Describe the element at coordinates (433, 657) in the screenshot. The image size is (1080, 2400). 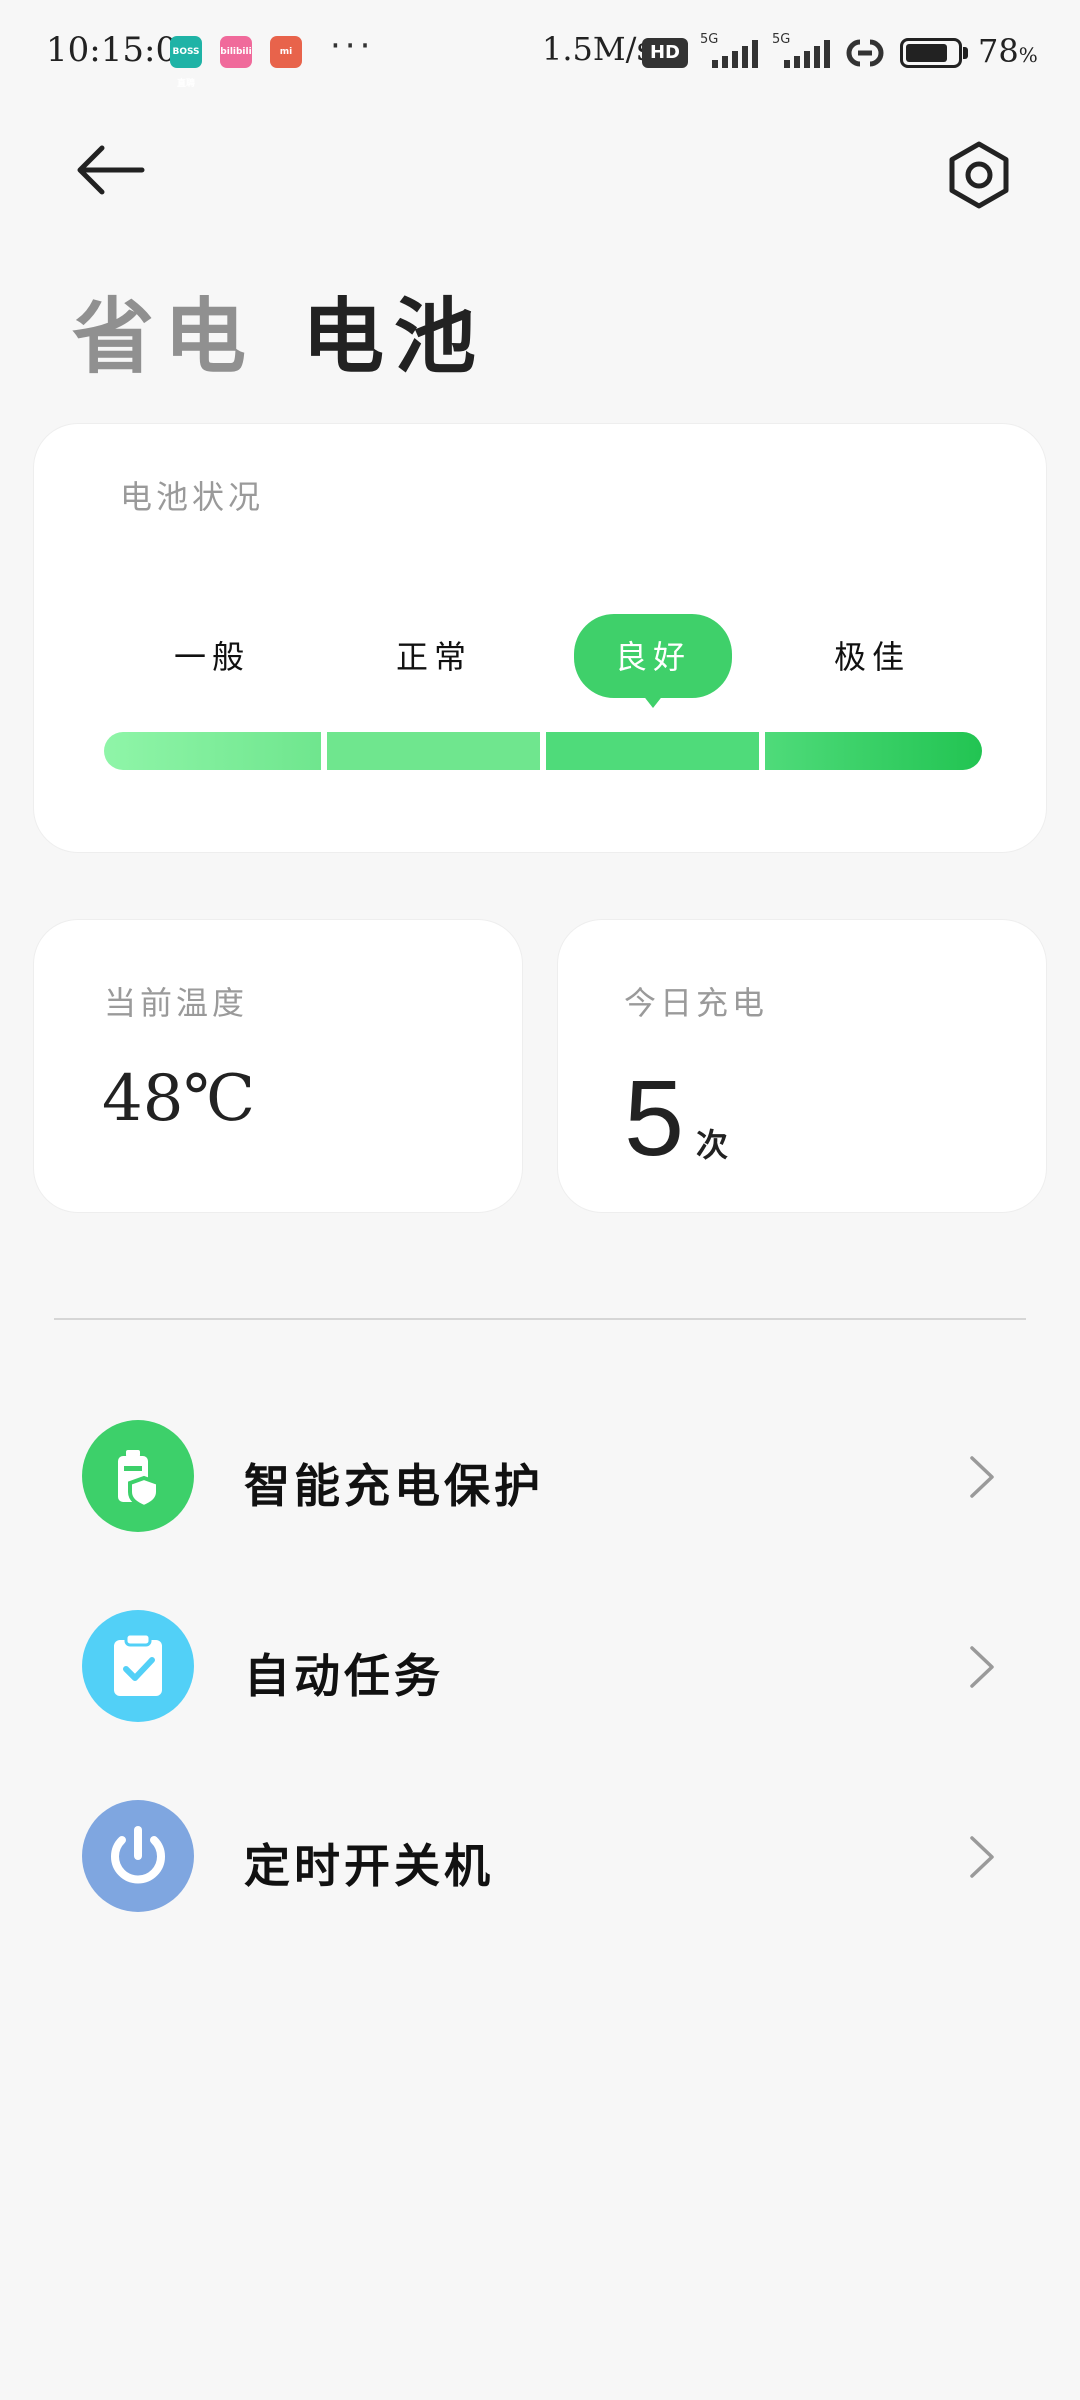
I see `level-normal: 正常` at that location.